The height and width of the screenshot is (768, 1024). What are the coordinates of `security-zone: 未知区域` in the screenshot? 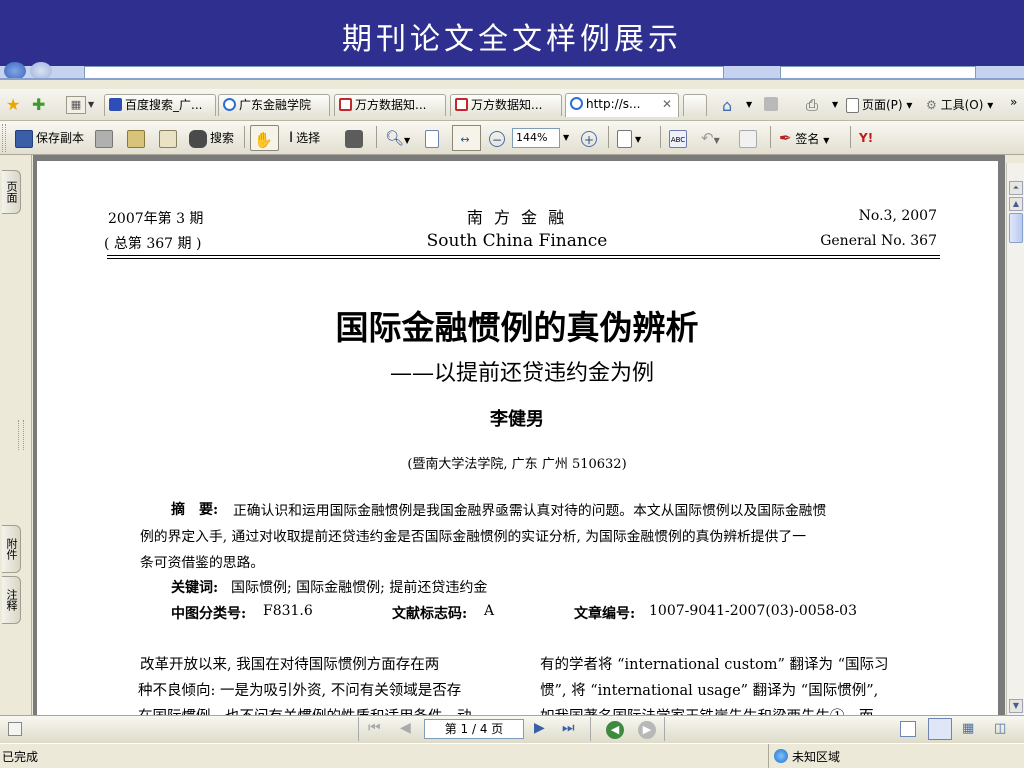 It's located at (816, 757).